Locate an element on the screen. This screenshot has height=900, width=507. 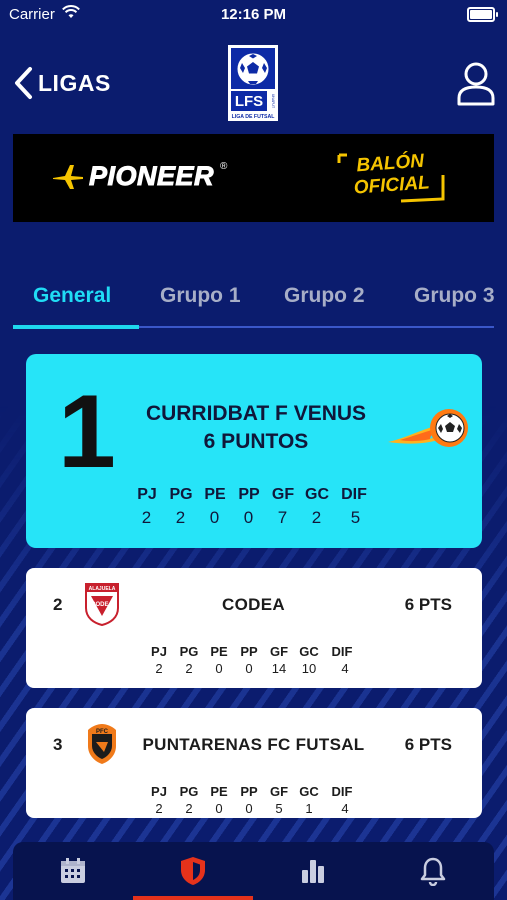
stat-value-gf: 7 is located at coordinates (283, 517).